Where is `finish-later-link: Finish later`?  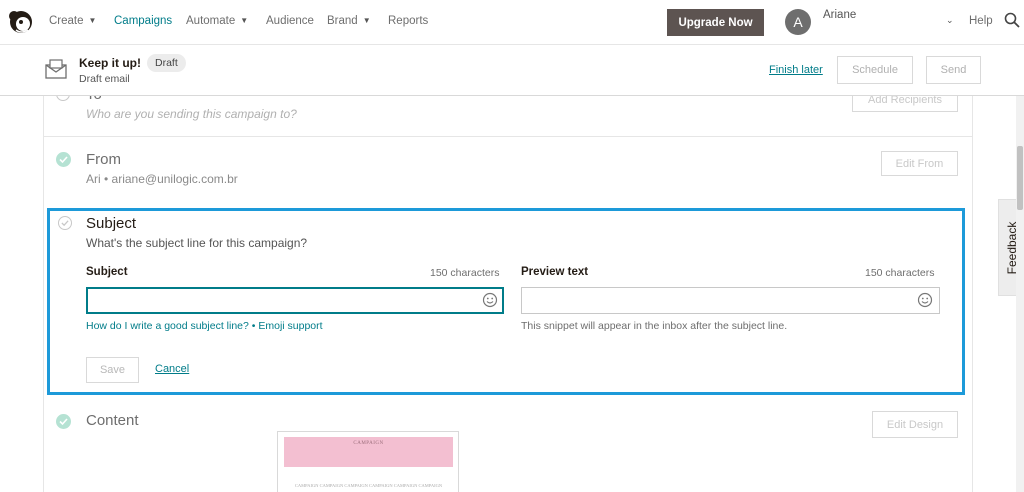
finish-later-link: Finish later is located at coordinates (796, 70).